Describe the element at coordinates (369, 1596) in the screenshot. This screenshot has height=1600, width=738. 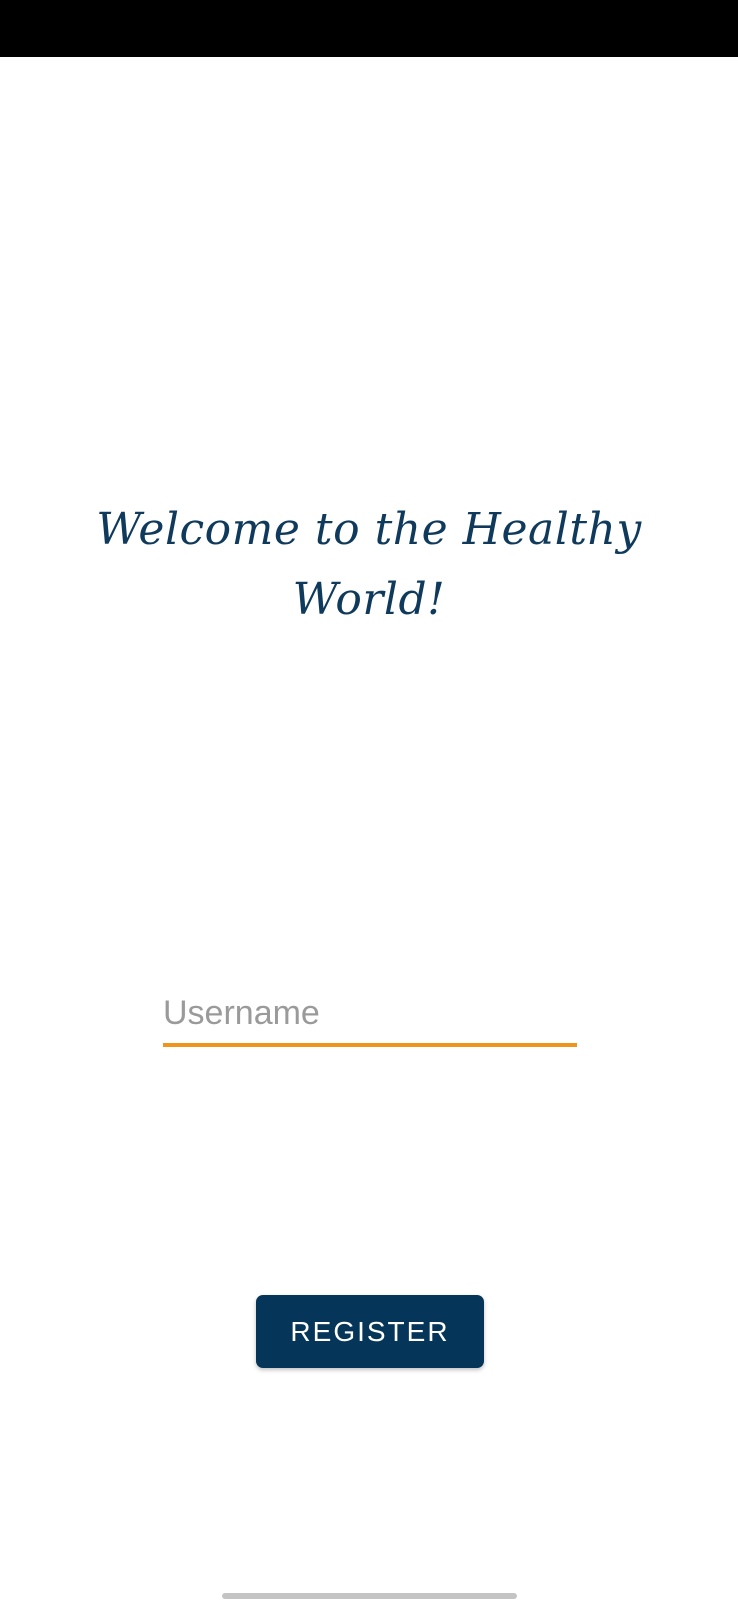
I see `home-indicator` at that location.